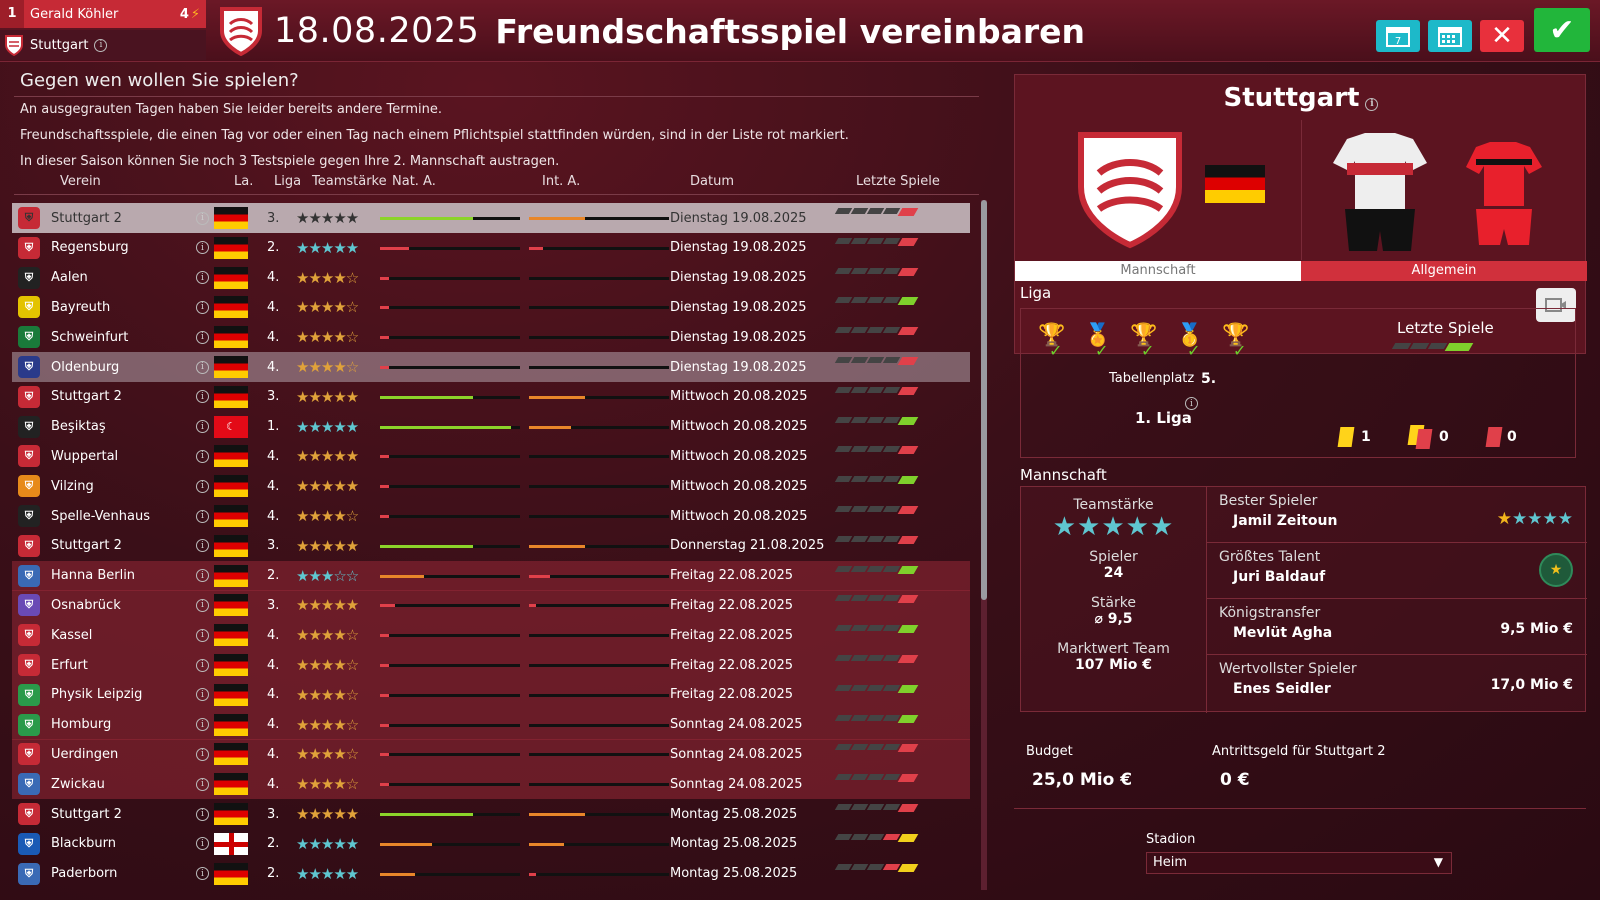 This screenshot has width=1600, height=900. Describe the element at coordinates (243, 181) in the screenshot. I see `col-country: La.` at that location.